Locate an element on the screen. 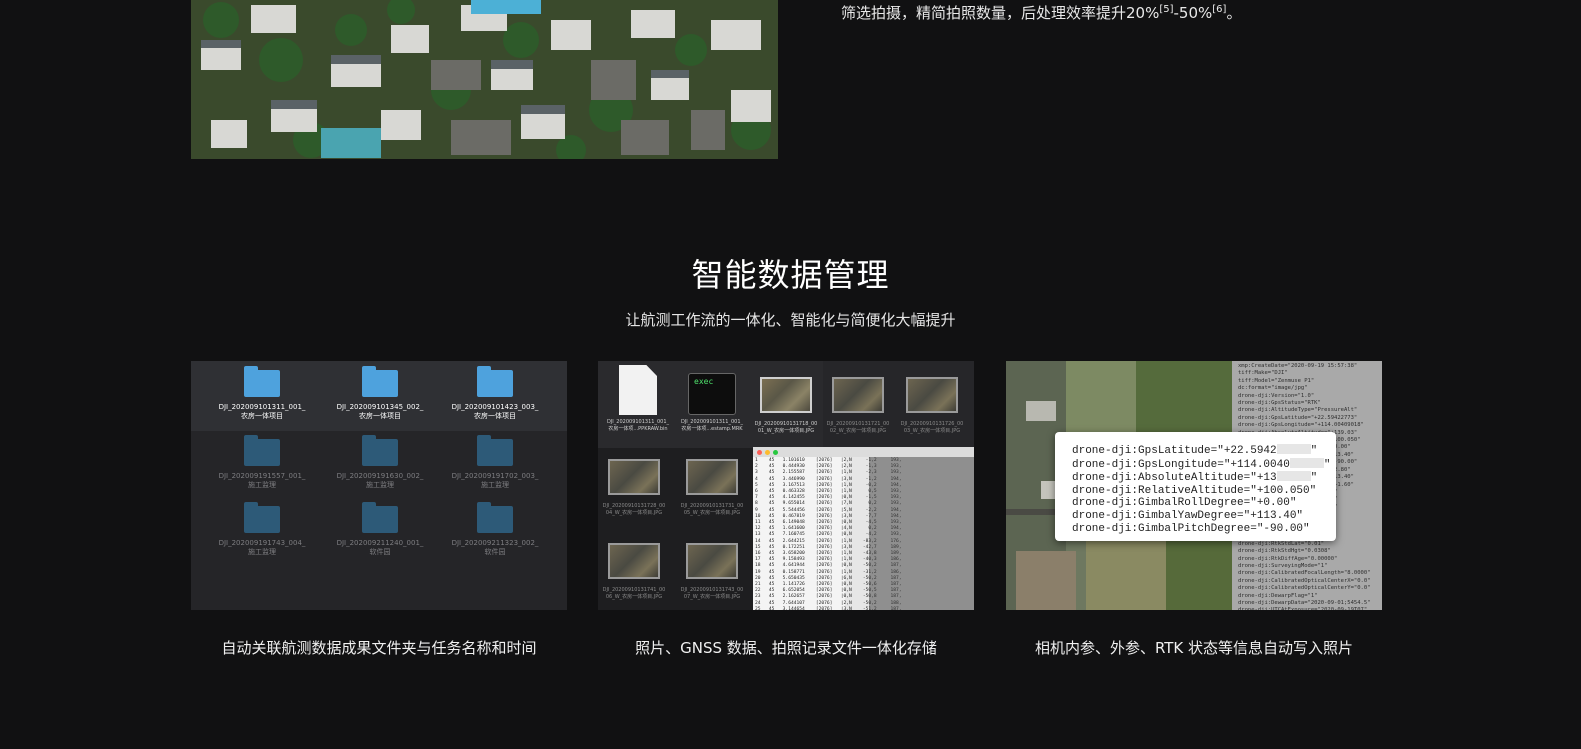 The width and height of the screenshot is (1581, 749). folder-name: DJI_202009101423_003_ 农房一体项目 is located at coordinates (495, 412).